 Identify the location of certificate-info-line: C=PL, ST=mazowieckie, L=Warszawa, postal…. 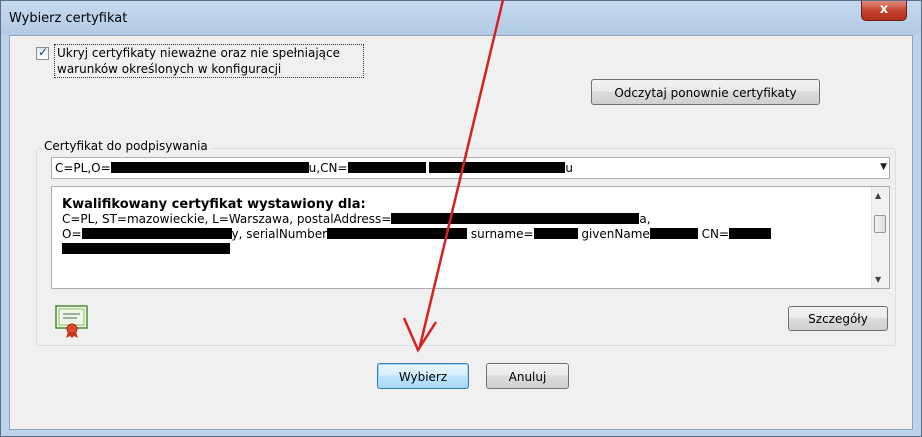
(356, 219).